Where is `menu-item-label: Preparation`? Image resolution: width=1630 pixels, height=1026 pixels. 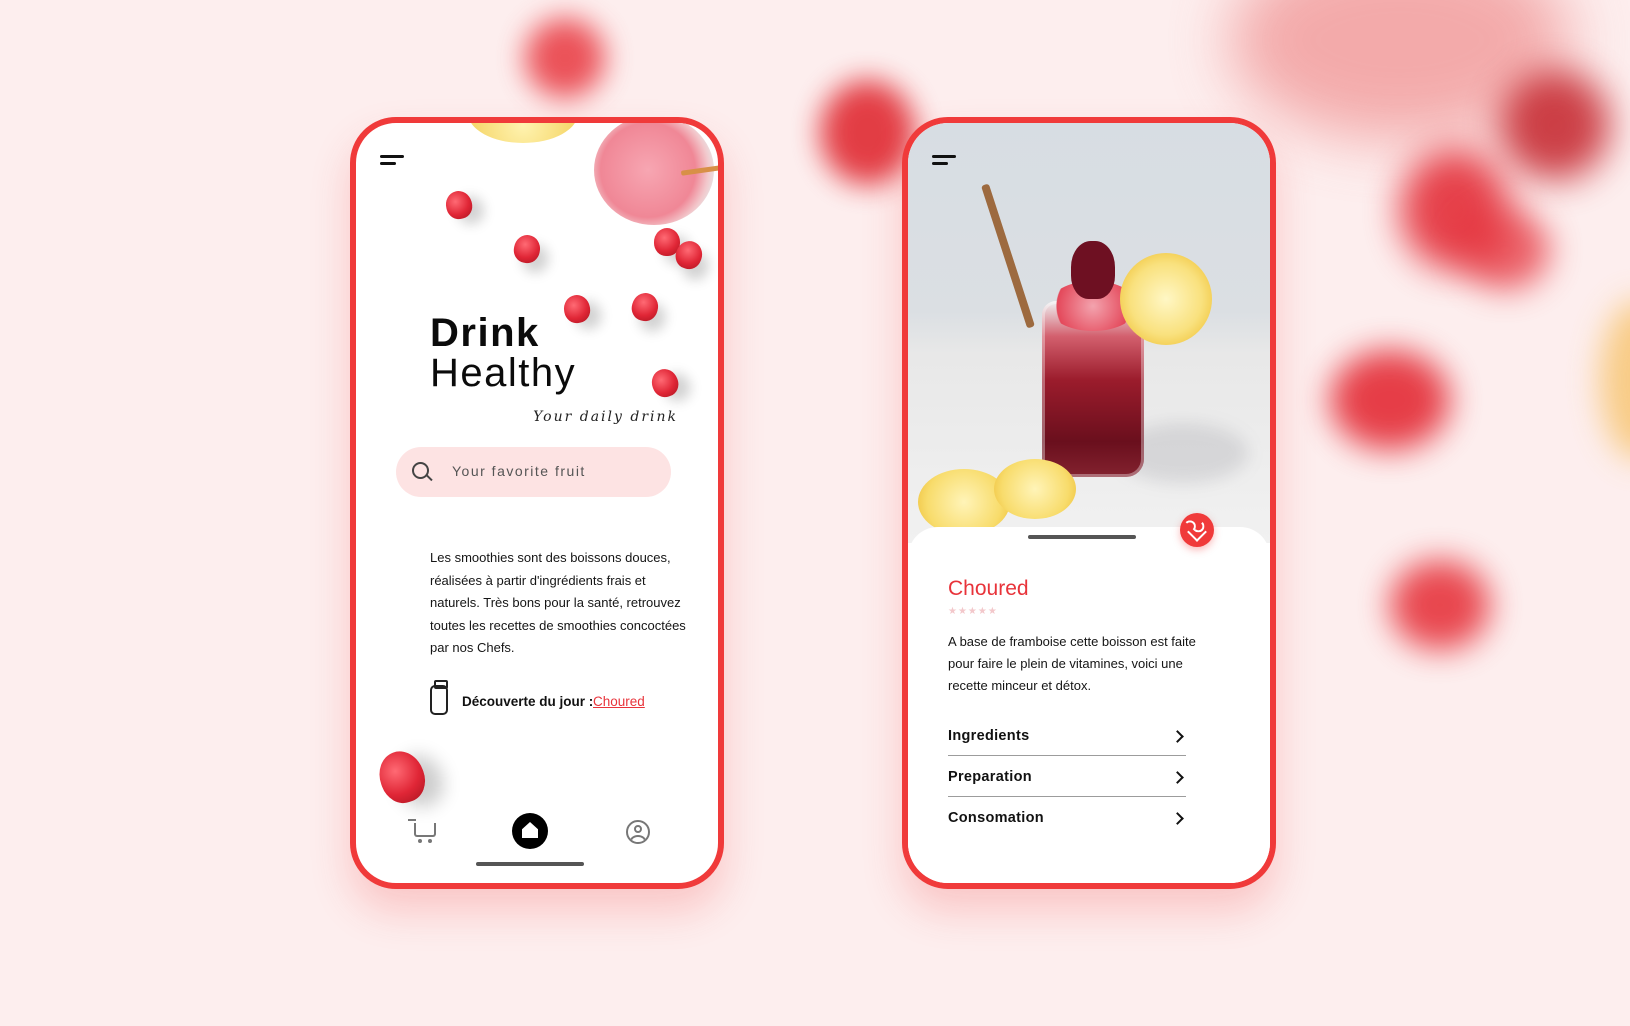
menu-item-label: Preparation is located at coordinates (990, 777).